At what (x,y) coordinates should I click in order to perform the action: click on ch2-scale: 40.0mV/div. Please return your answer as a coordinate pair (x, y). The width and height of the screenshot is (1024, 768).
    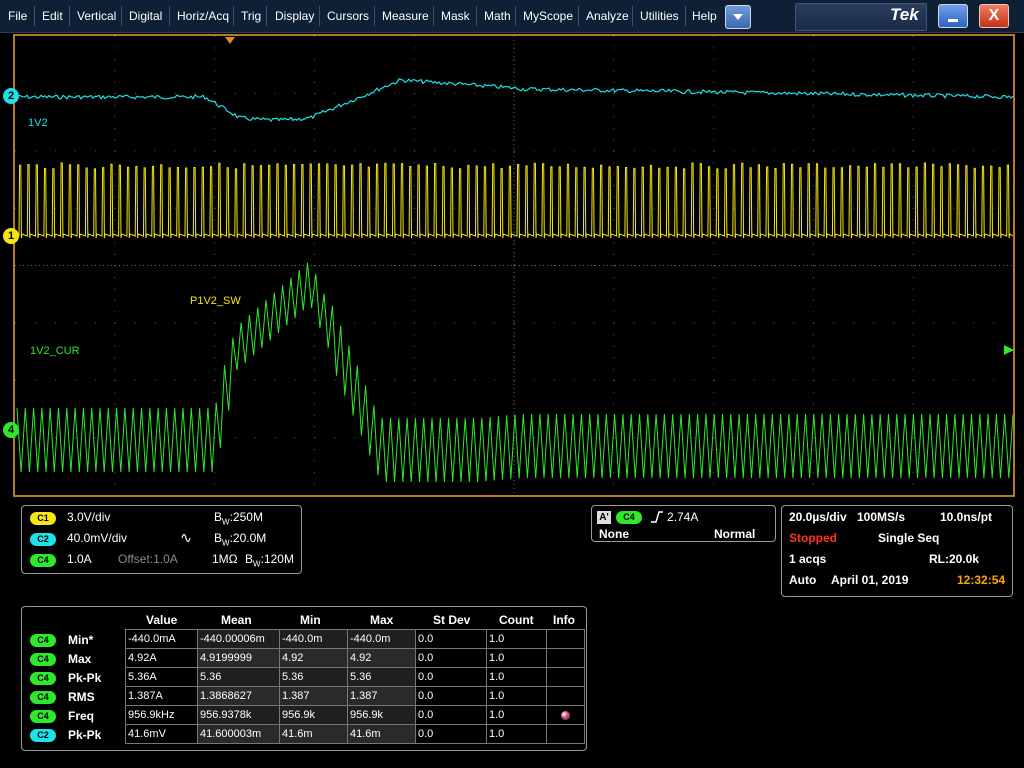
    Looking at the image, I should click on (97, 538).